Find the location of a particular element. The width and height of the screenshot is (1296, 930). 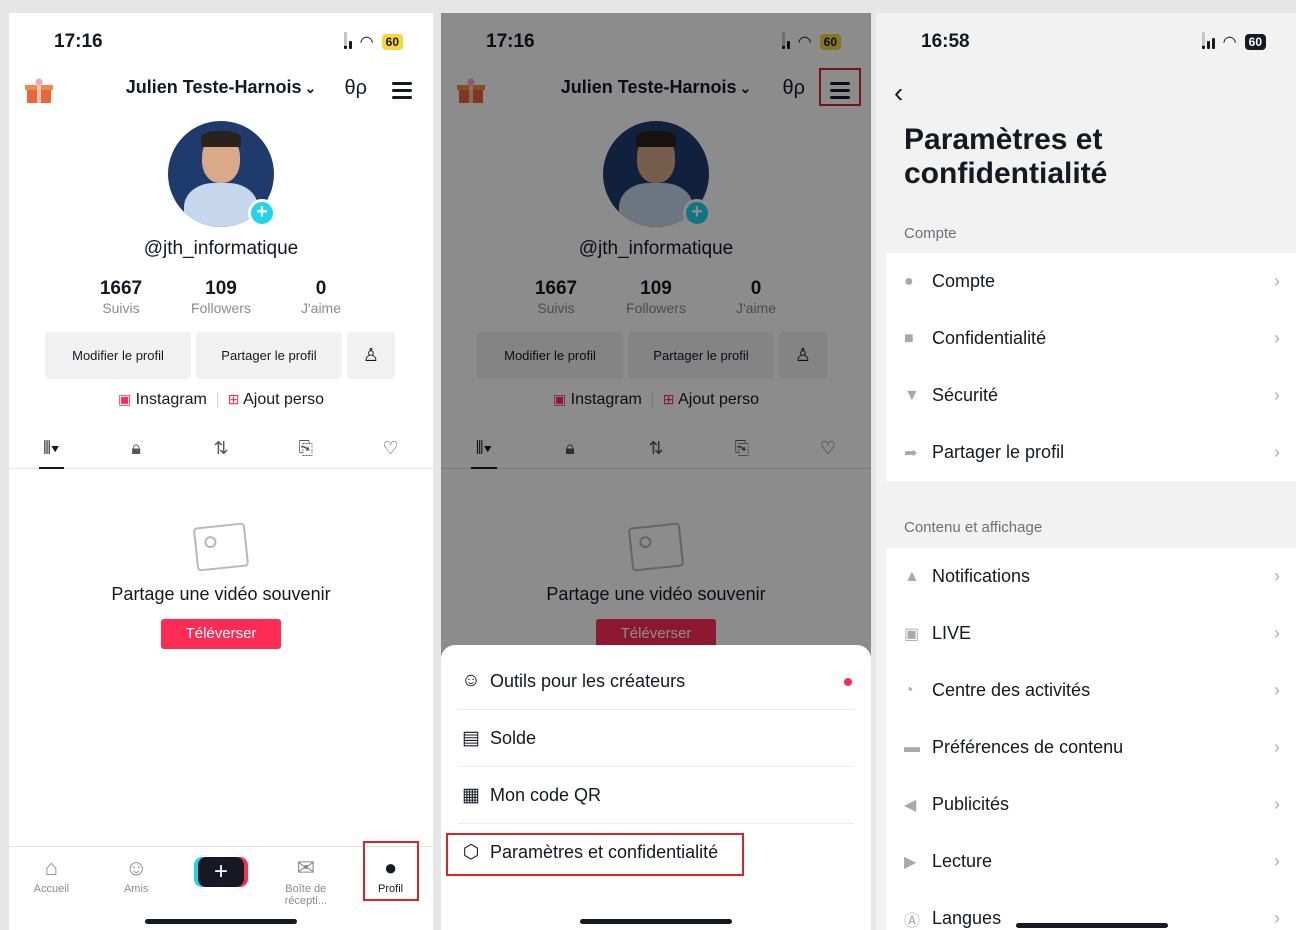

nav-friends: ☺ Amis is located at coordinates (136, 888).